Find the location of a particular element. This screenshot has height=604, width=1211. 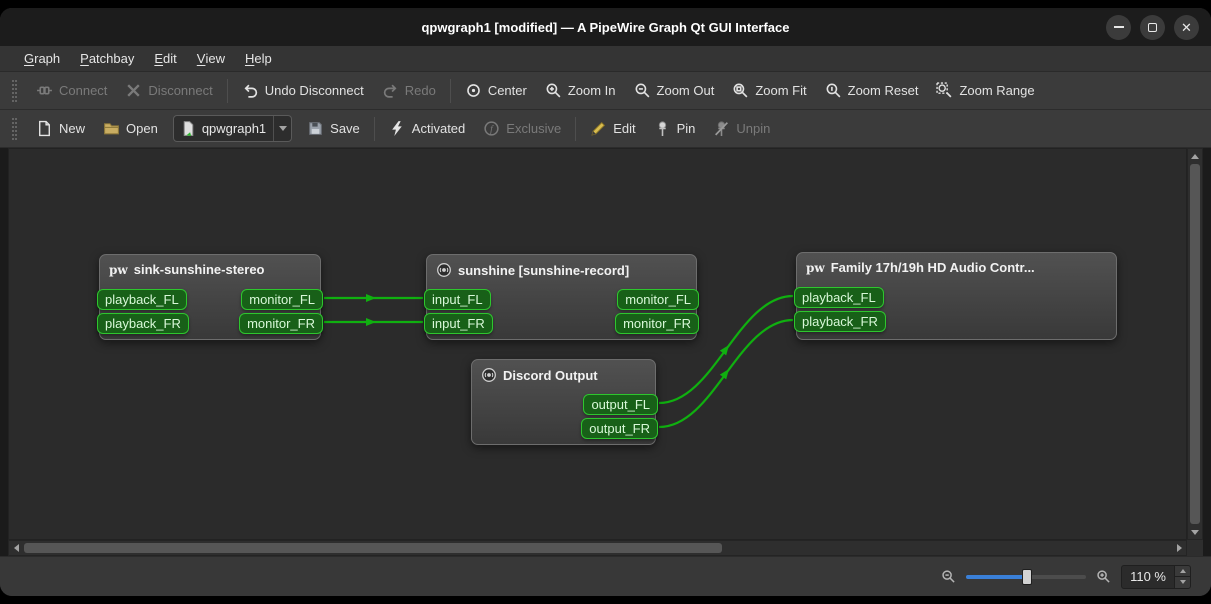

zoom-slider is located at coordinates (1026, 577).